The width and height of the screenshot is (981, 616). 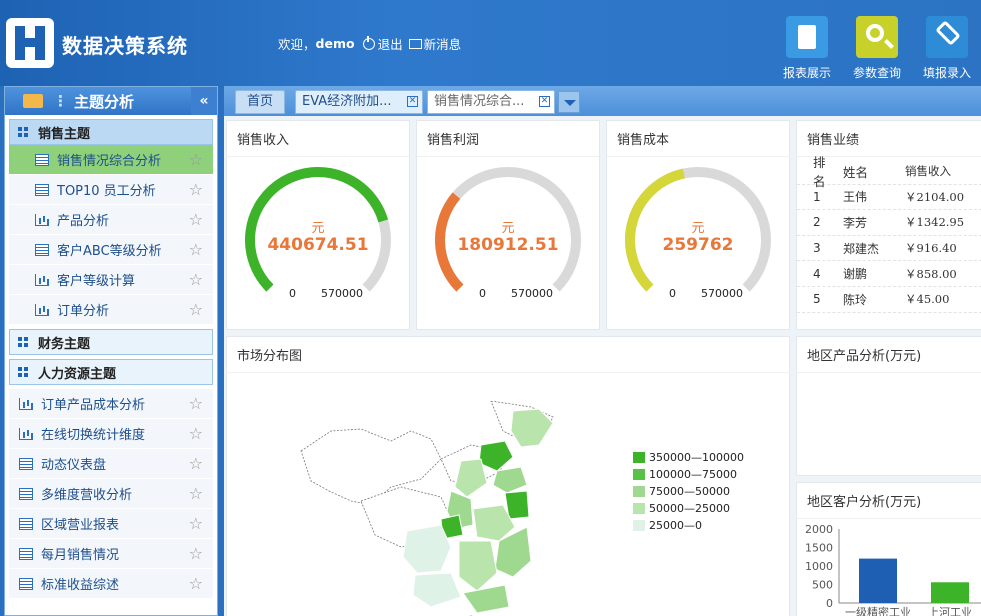 What do you see at coordinates (889, 274) in the screenshot?
I see `table-row: 4 谢鹏 ￥858.00` at bounding box center [889, 274].